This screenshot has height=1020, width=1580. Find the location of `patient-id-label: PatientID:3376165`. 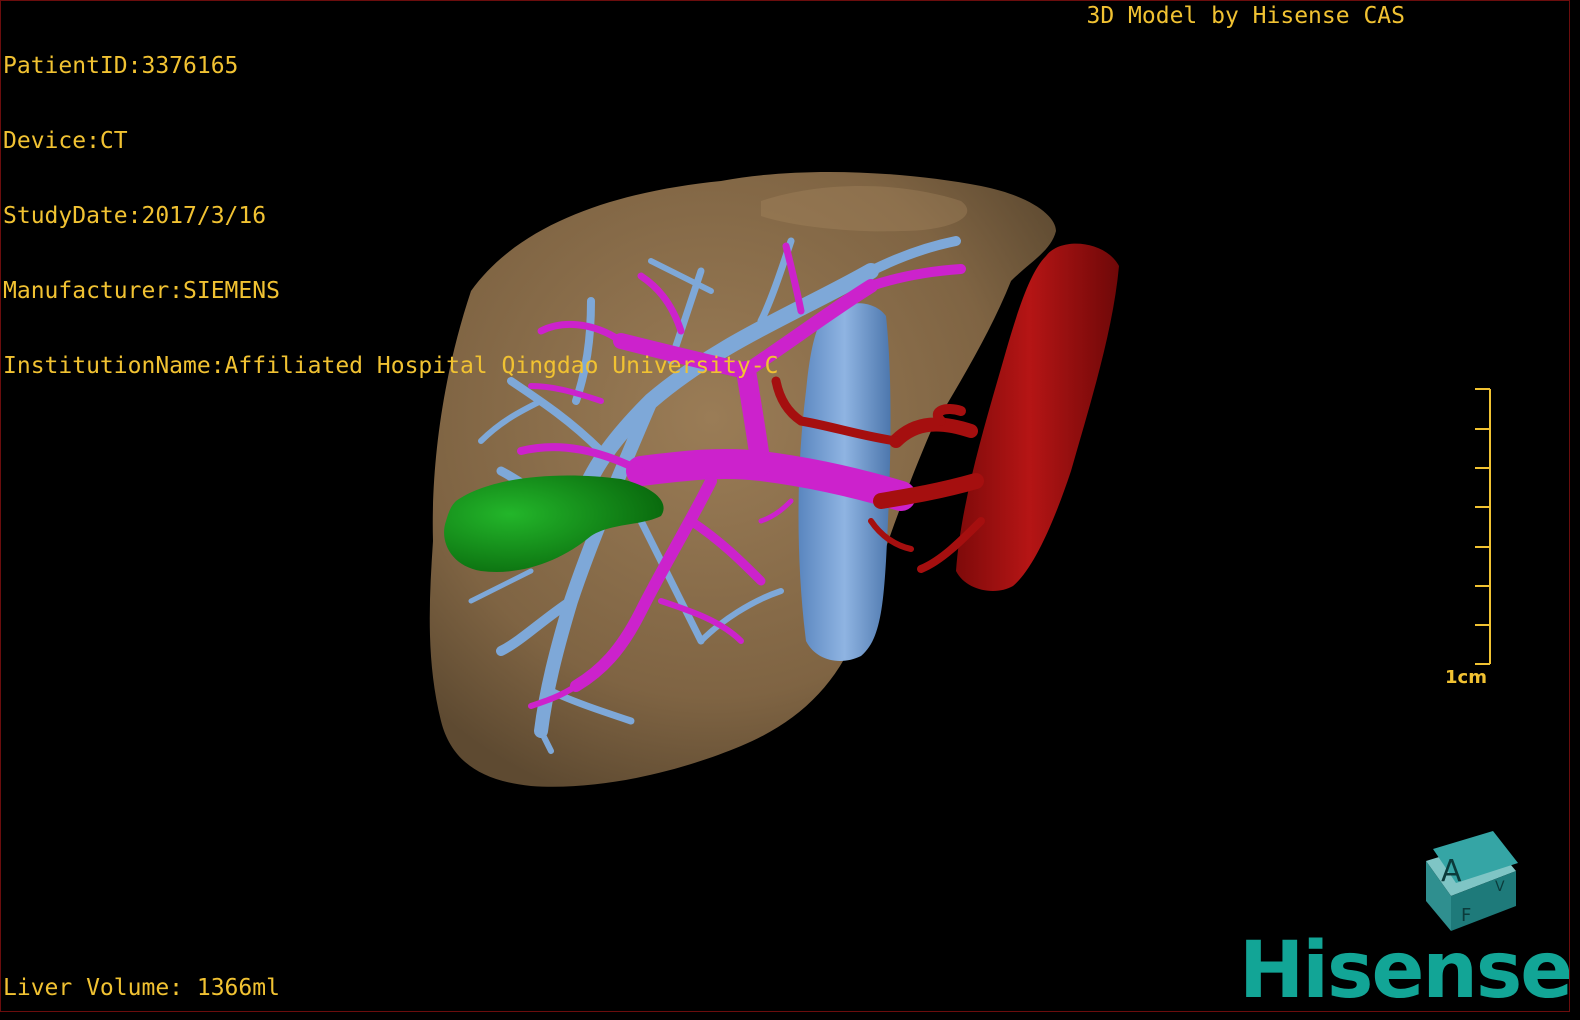

patient-id-label: PatientID:3376165 is located at coordinates (121, 66).